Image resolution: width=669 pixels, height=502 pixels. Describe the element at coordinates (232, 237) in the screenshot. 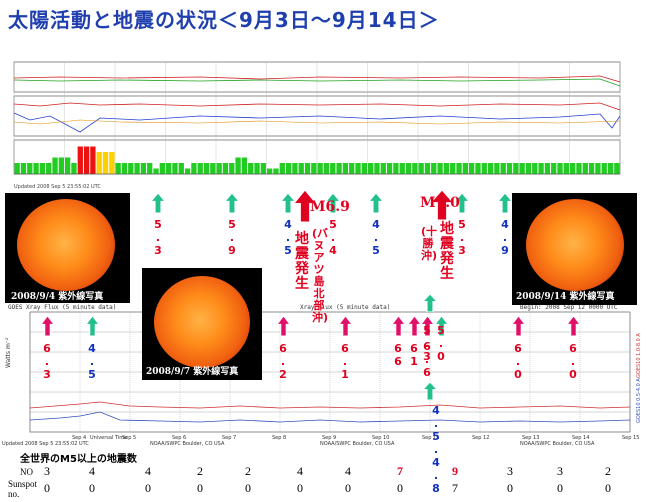

I see `top-annotation-value: 5.9` at that location.